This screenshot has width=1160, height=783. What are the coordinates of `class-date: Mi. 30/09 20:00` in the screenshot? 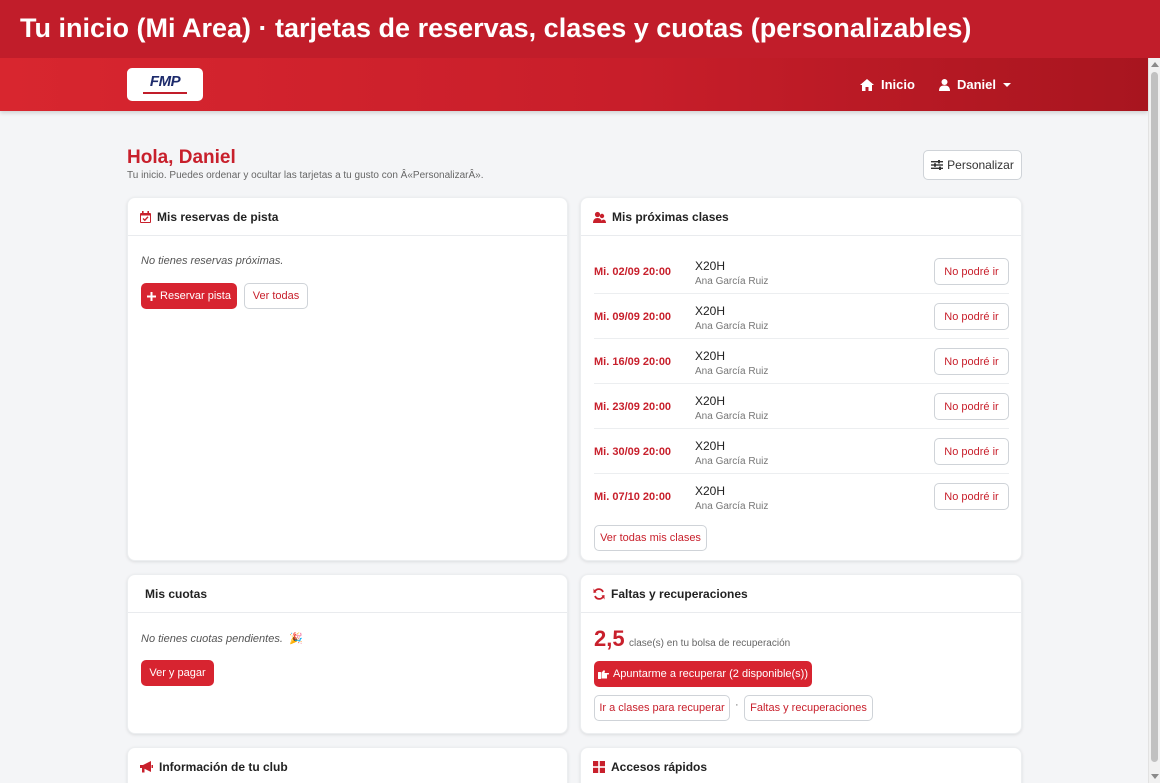 It's located at (633, 452).